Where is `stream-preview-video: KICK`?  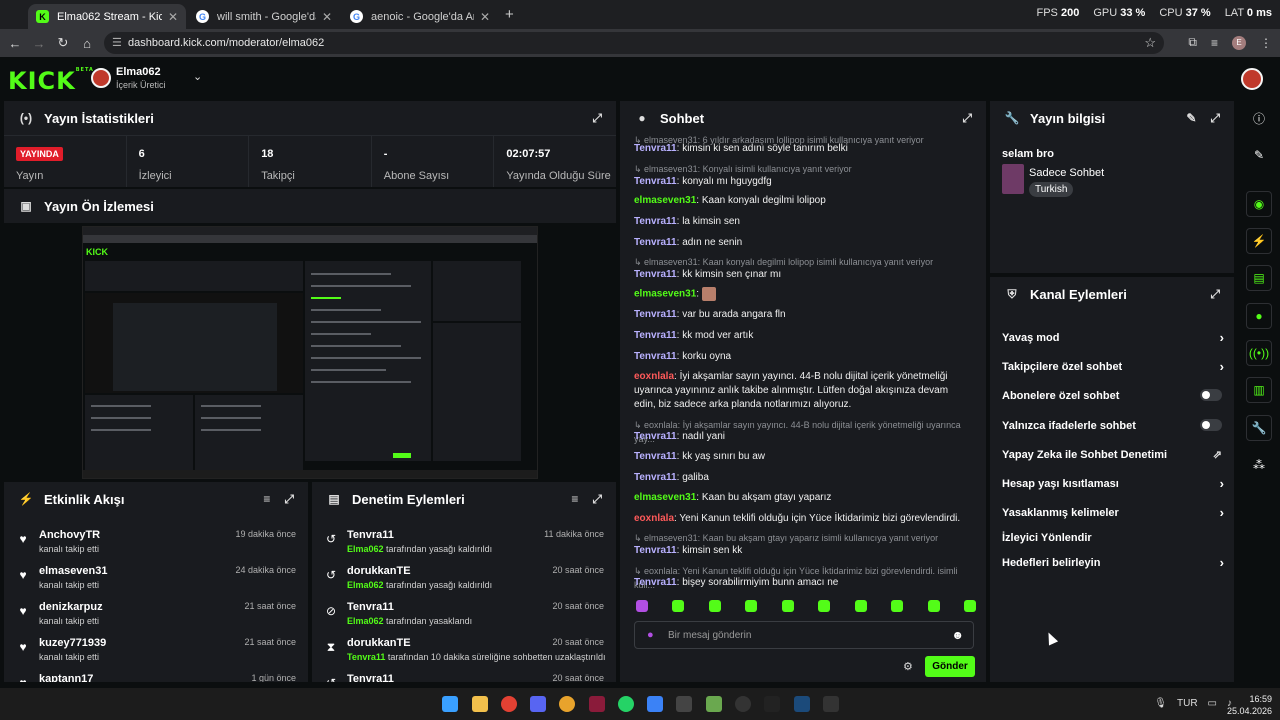
stream-preview-video: KICK is located at coordinates (310, 352).